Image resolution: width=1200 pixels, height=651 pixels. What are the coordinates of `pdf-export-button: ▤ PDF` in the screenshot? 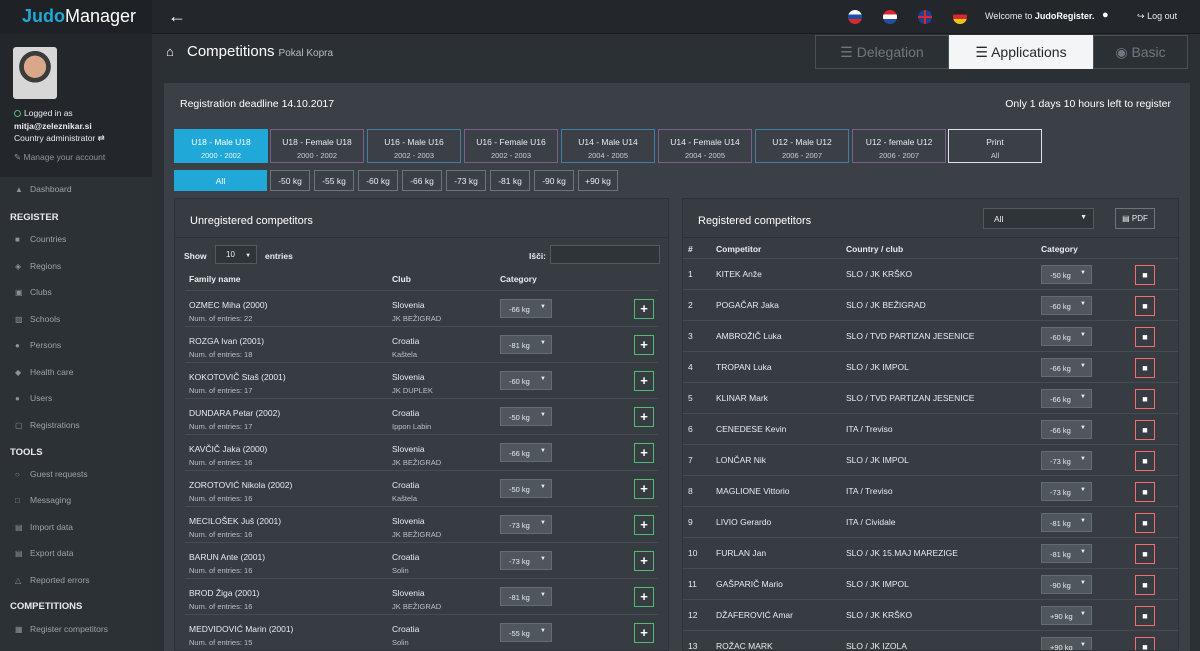 It's located at (1135, 218).